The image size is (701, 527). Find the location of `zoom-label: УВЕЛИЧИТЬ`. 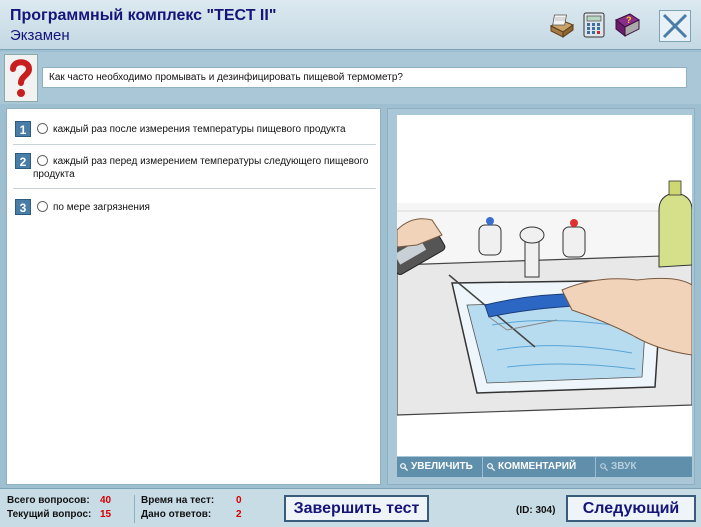

zoom-label: УВЕЛИЧИТЬ is located at coordinates (442, 466).